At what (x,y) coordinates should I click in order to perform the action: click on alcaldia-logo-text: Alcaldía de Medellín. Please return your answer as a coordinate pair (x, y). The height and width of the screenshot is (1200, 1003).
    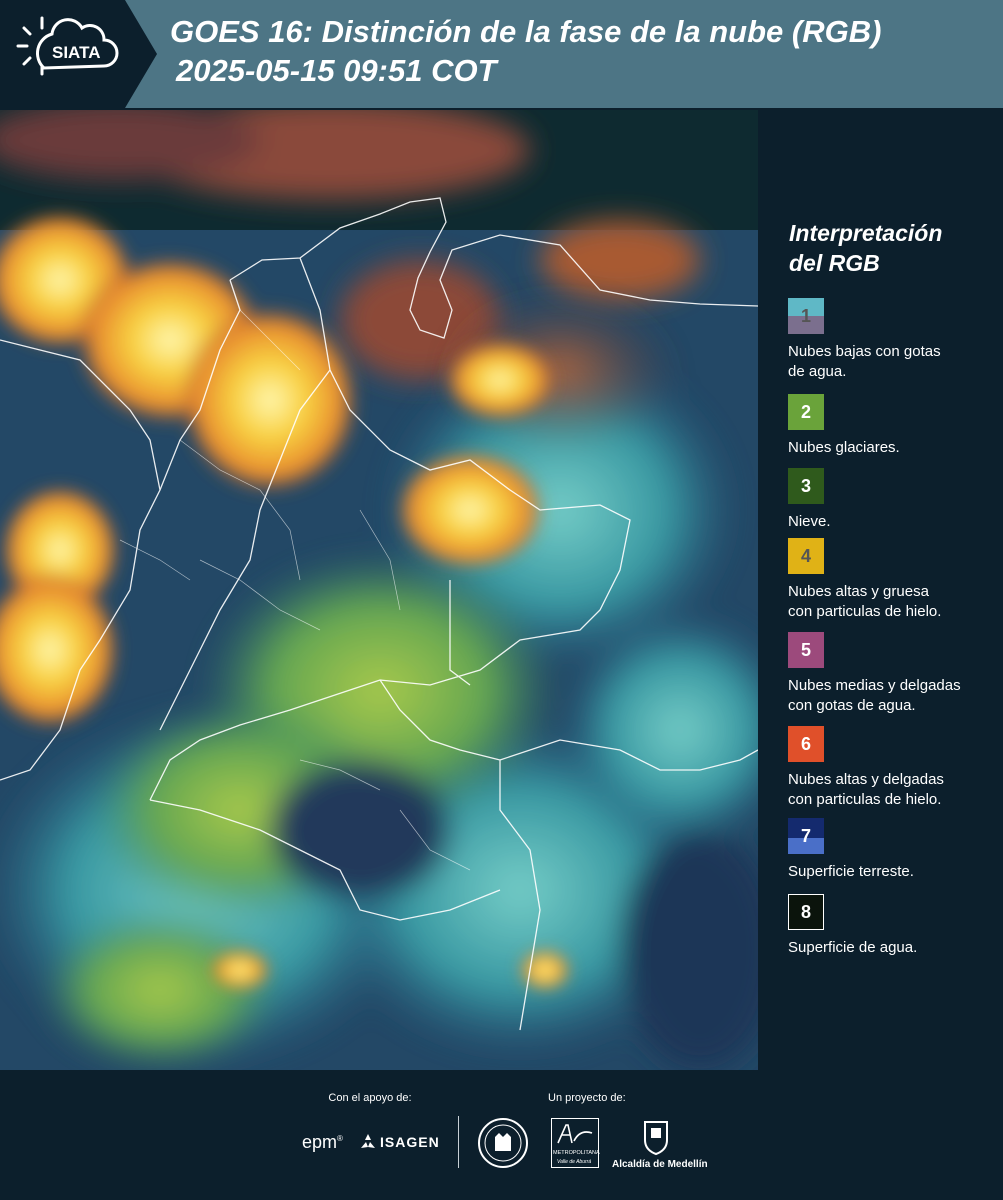
    Looking at the image, I should click on (660, 1164).